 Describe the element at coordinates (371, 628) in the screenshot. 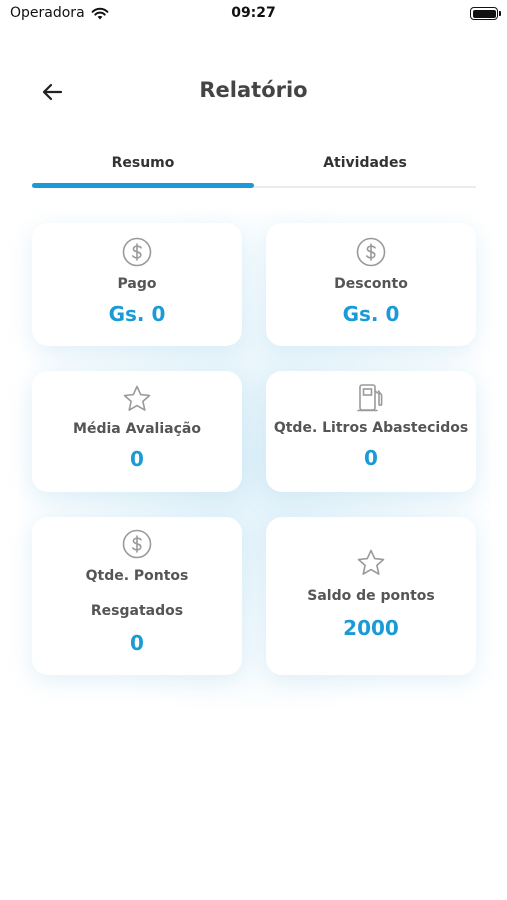

I see `card-saldo-value: 2000` at that location.